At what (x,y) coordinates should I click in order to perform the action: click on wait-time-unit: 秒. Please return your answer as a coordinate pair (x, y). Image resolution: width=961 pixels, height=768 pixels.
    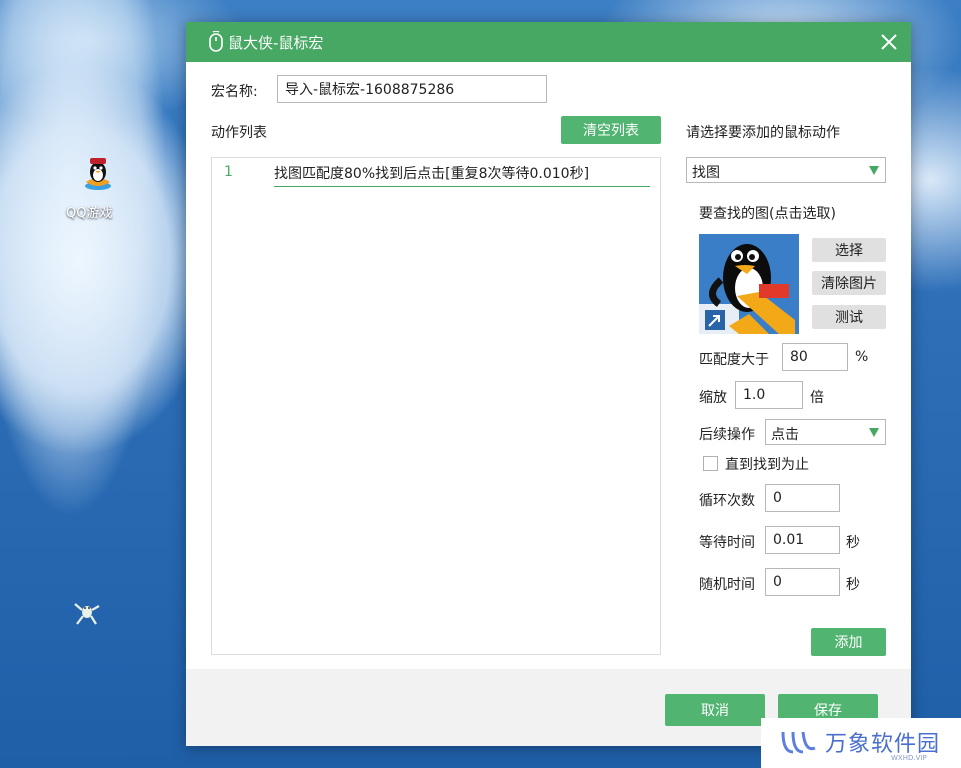
    Looking at the image, I should click on (853, 543).